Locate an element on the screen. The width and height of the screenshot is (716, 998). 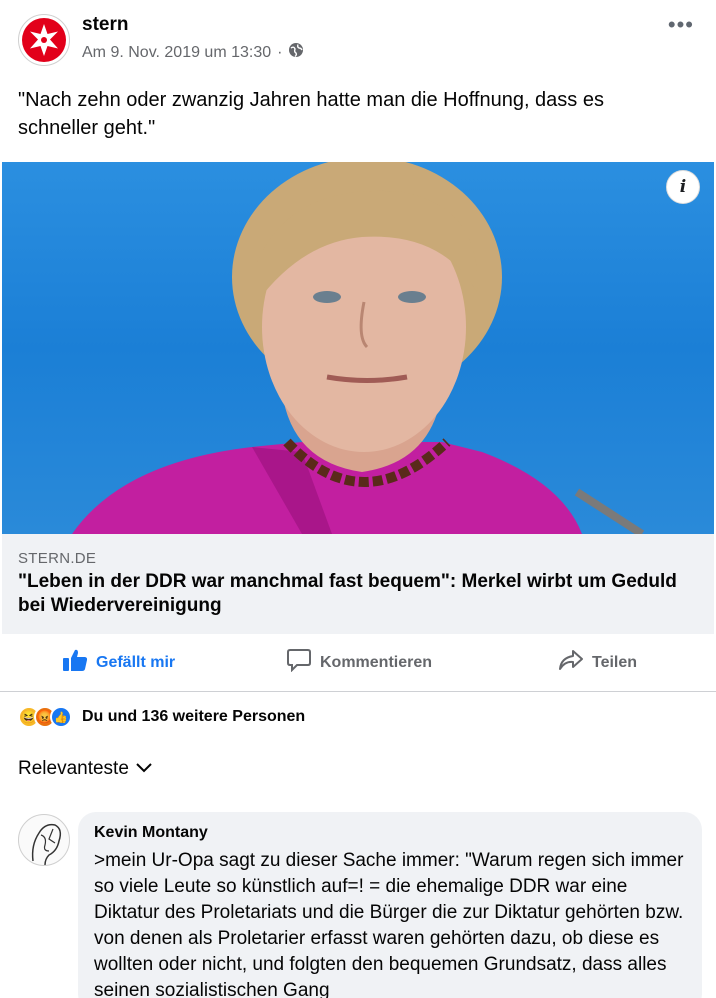
link-domain: STERN.DE is located at coordinates (57, 558).